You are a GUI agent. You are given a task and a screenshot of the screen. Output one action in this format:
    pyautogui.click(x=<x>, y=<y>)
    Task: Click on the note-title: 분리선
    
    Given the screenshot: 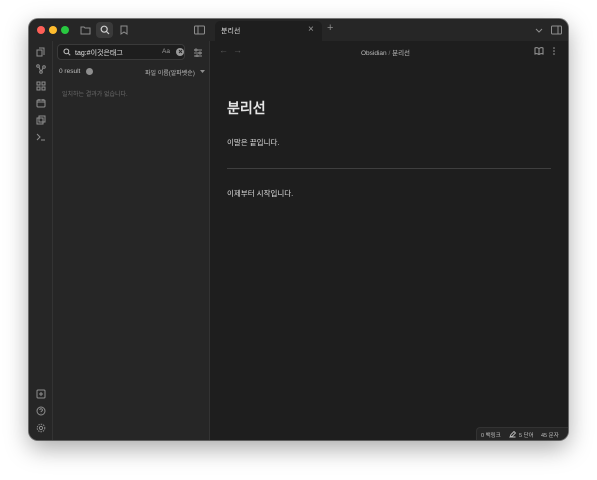 What is the action you would take?
    pyautogui.click(x=246, y=108)
    